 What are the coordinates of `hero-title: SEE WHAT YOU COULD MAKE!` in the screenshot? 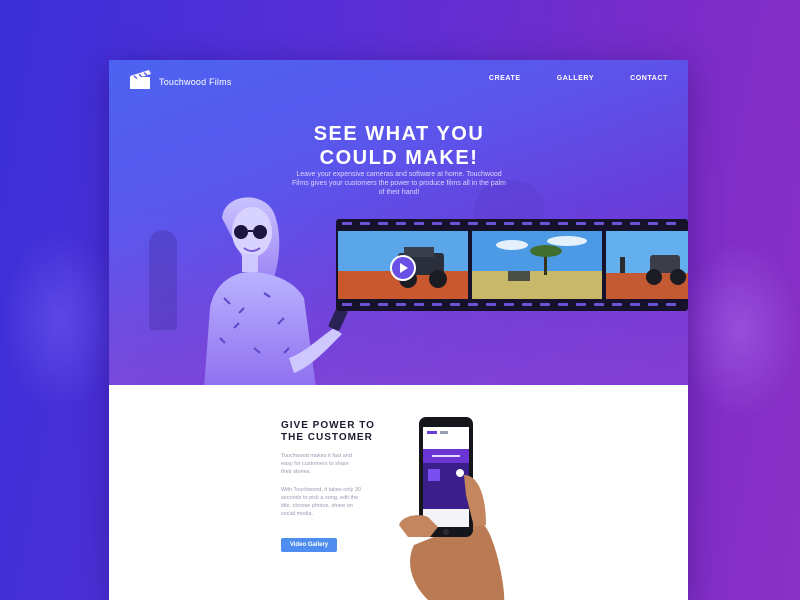 It's located at (399, 146).